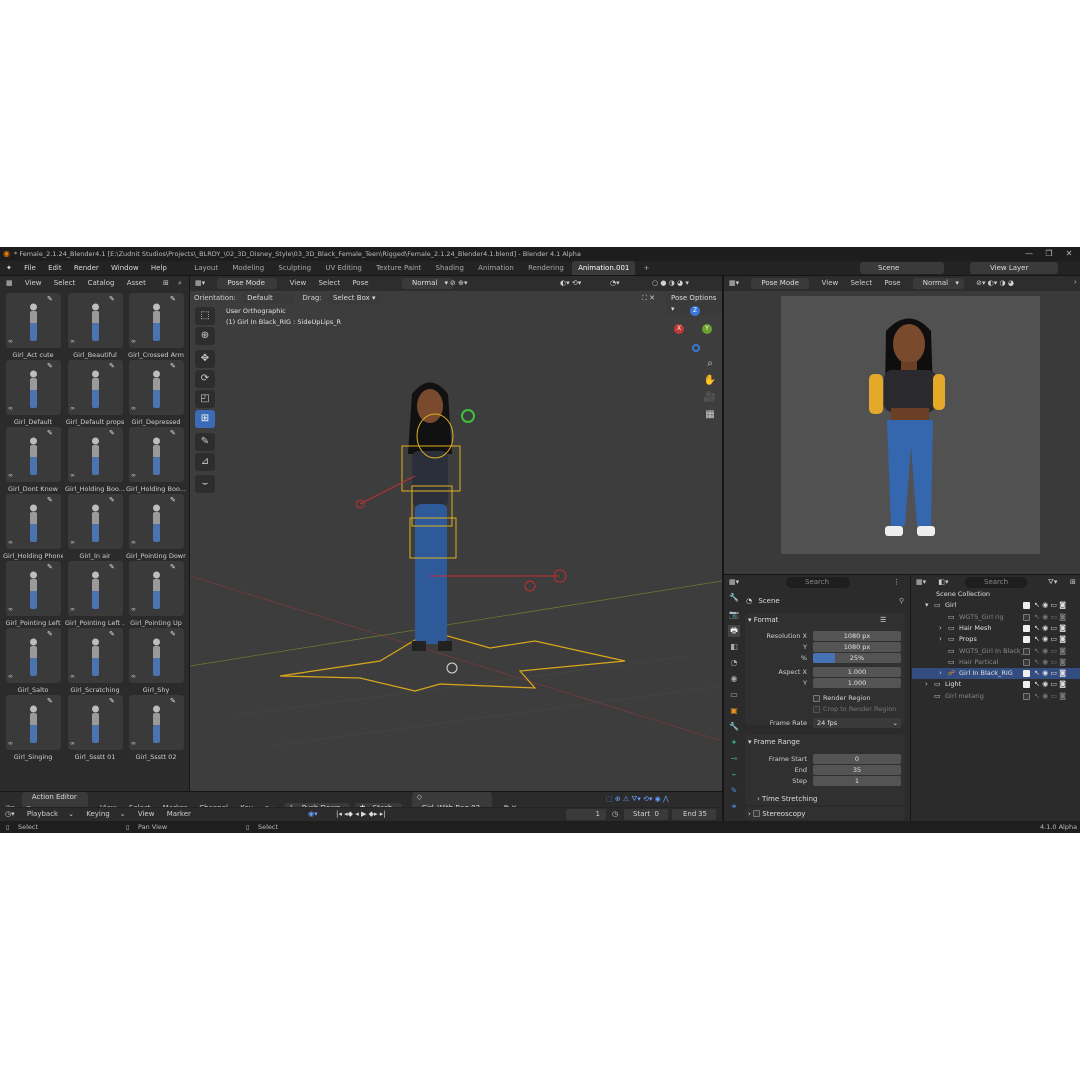 The image size is (1080, 1080). What do you see at coordinates (787, 799) in the screenshot?
I see `time-stretching-header: › Time Stretching` at bounding box center [787, 799].